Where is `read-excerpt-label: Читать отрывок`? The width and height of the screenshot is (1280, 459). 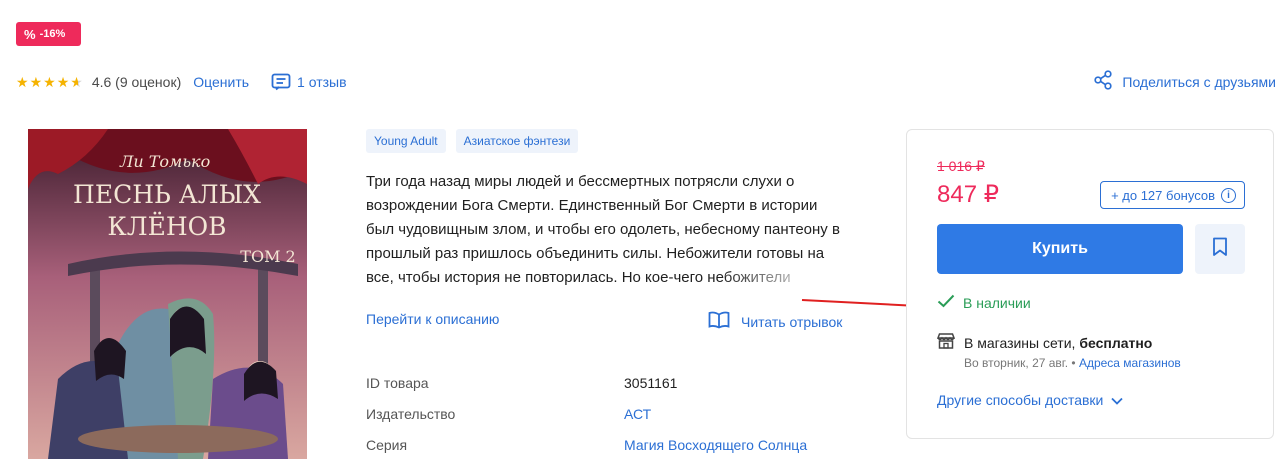
read-excerpt-label: Читать отрывок is located at coordinates (792, 321).